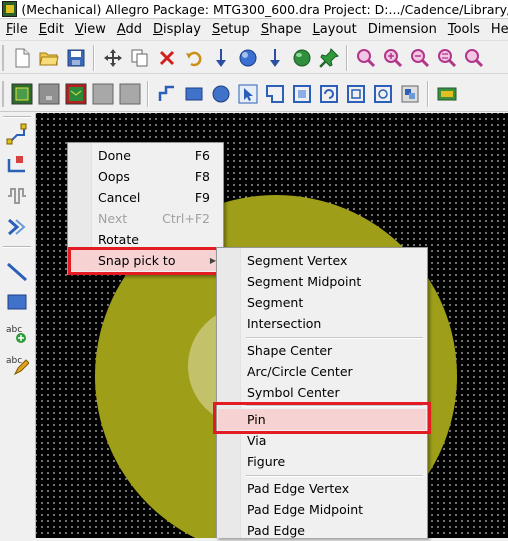 This screenshot has height=541, width=508. What do you see at coordinates (166, 94) in the screenshot?
I see `polyline-icon` at bounding box center [166, 94].